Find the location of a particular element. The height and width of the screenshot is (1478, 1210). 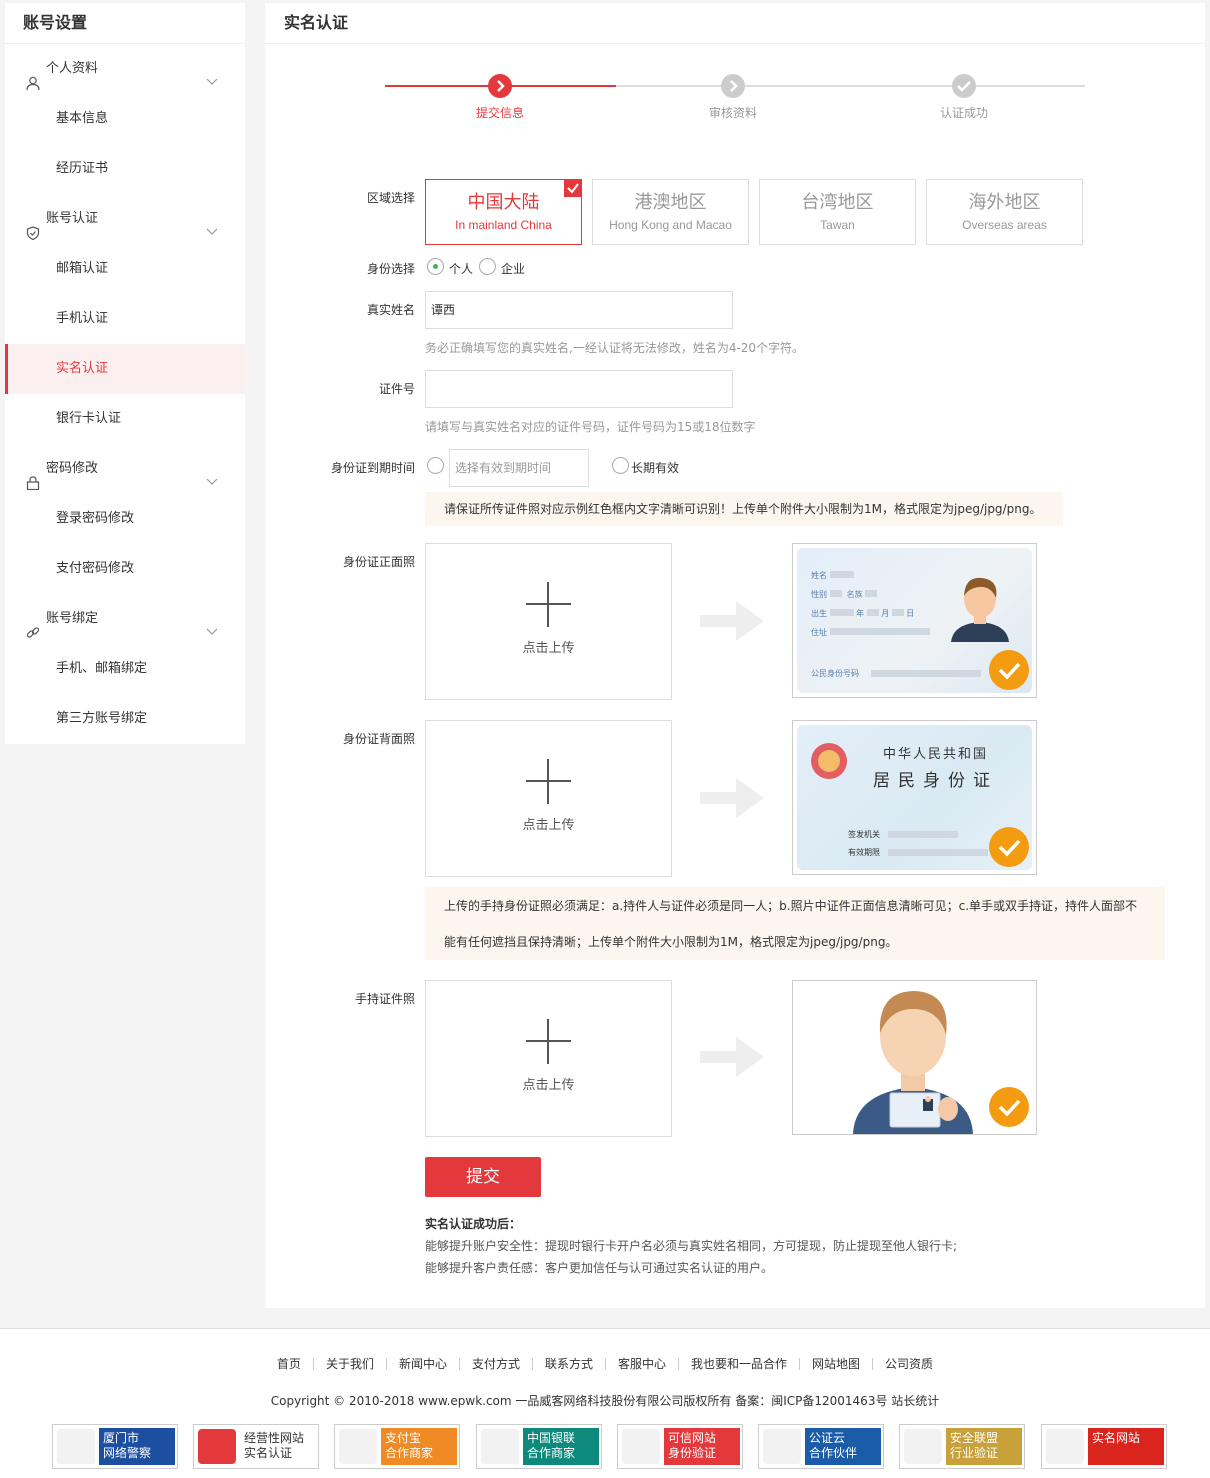

footer-link: 网站地图 is located at coordinates (837, 1364).